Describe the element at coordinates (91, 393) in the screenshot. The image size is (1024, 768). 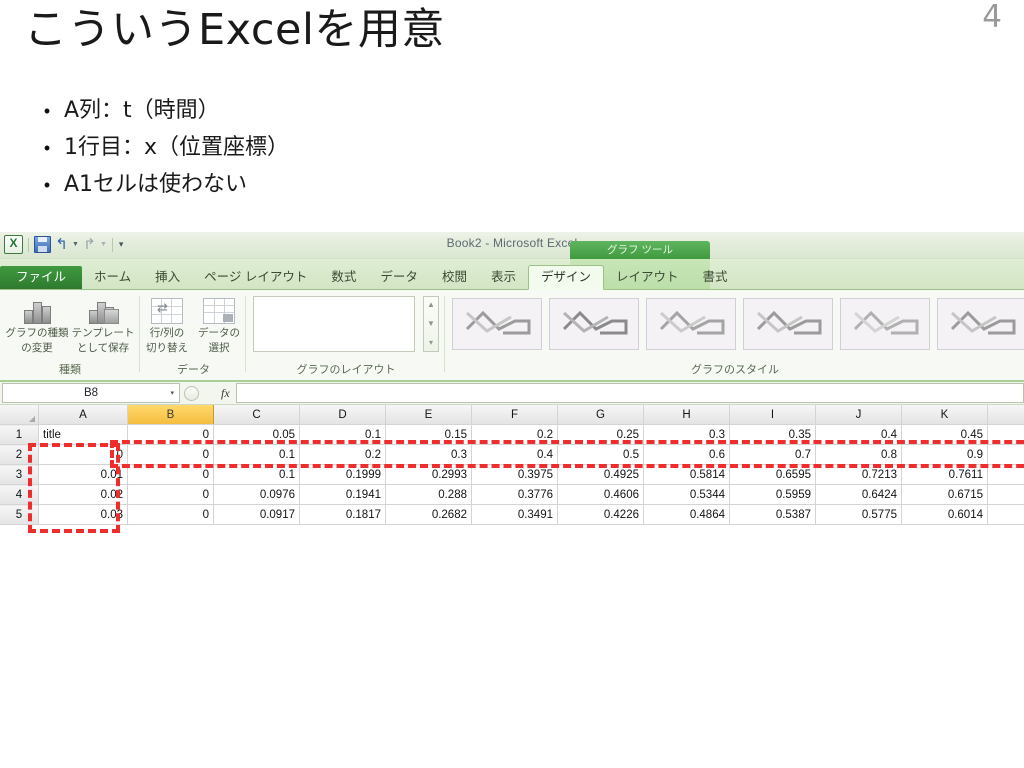
I see `name-box: B8 ▾` at that location.